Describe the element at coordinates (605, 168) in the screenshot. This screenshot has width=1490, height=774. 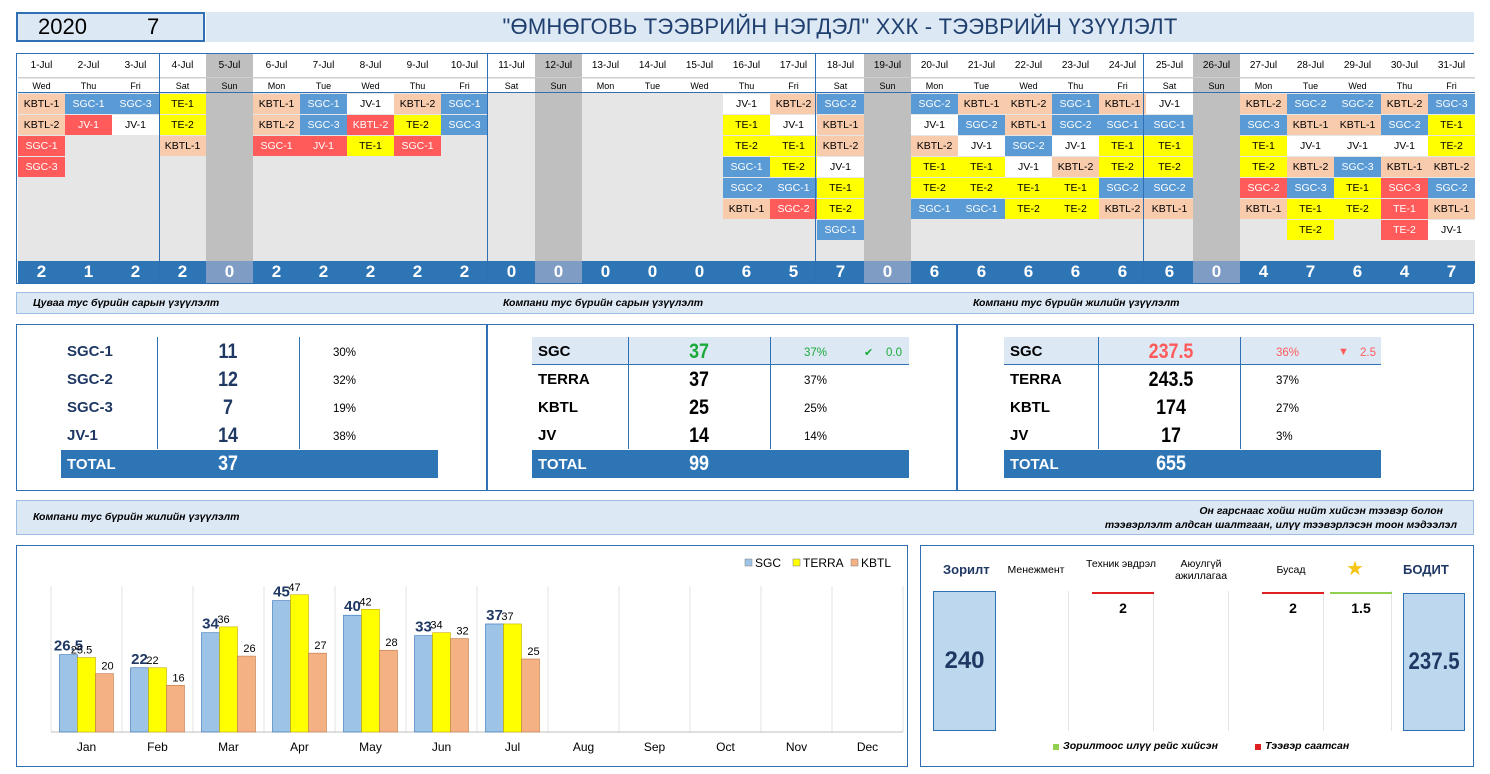
I see `day-column-13-jul: 13-Jul Mon 0` at that location.